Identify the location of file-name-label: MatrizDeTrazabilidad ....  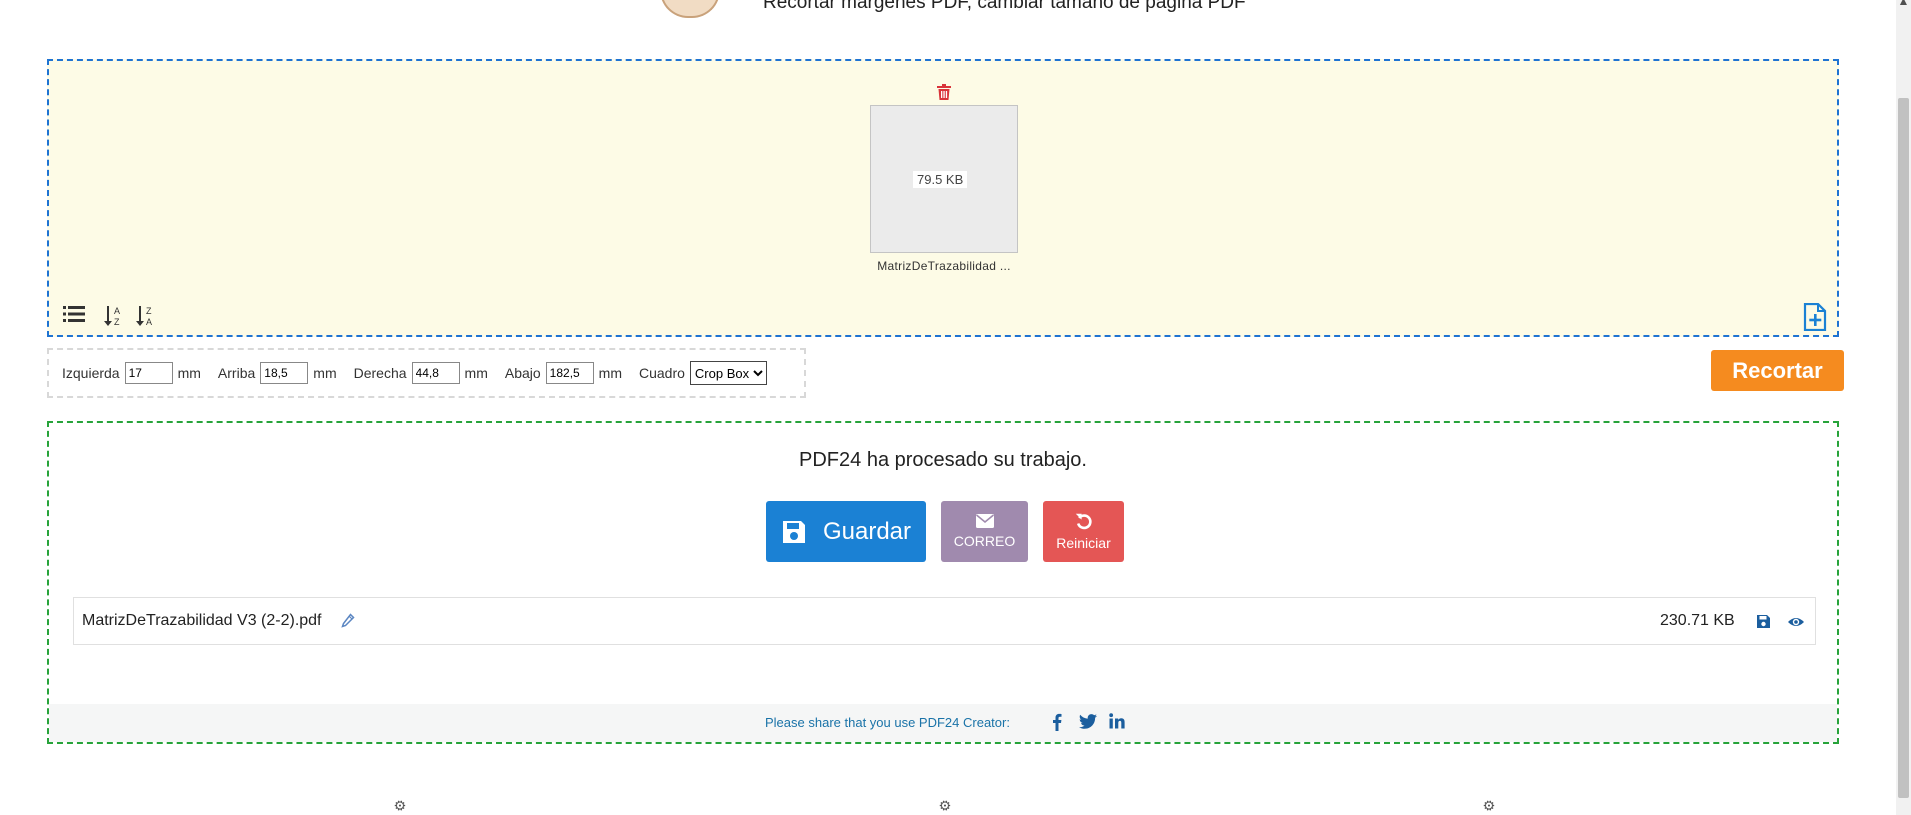
(944, 266).